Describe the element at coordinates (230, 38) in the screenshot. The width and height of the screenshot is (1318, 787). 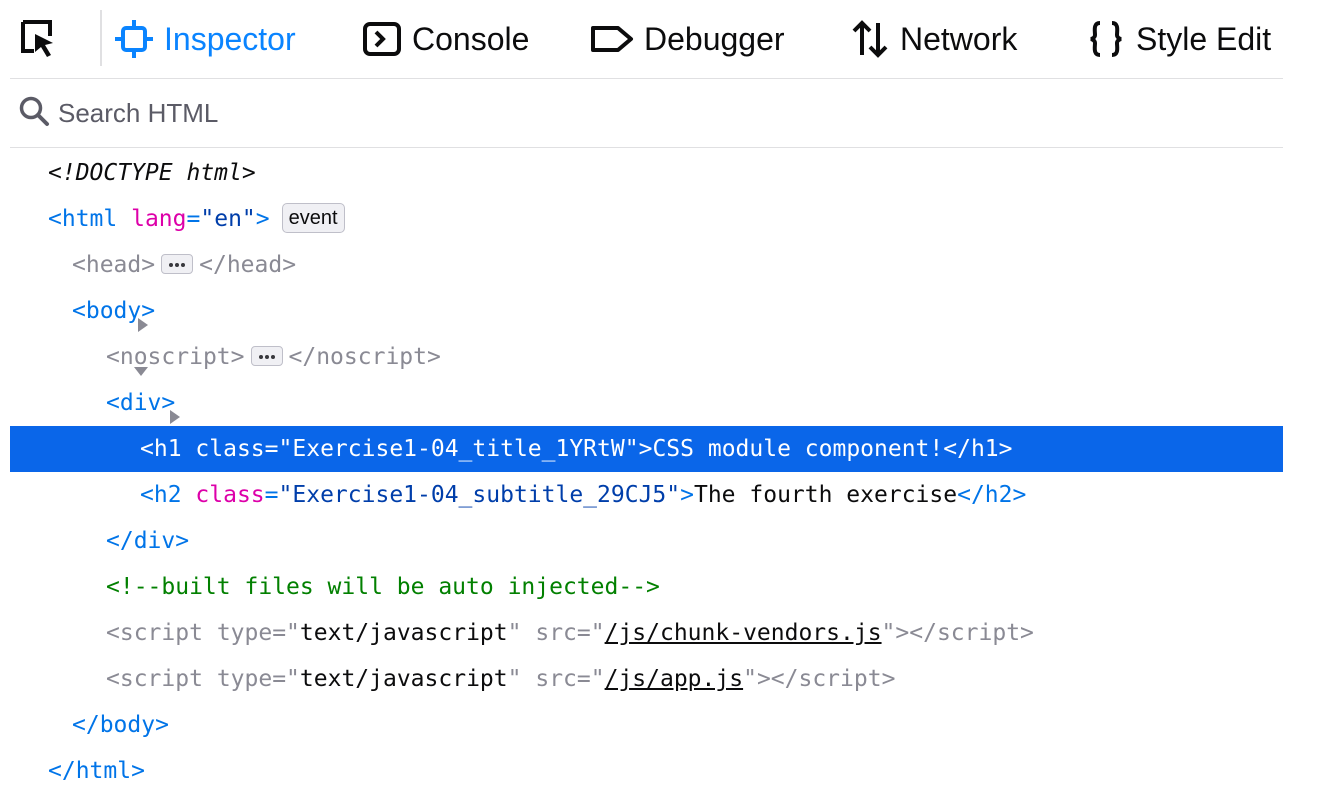
I see `tab-inspector-label: Inspector` at that location.